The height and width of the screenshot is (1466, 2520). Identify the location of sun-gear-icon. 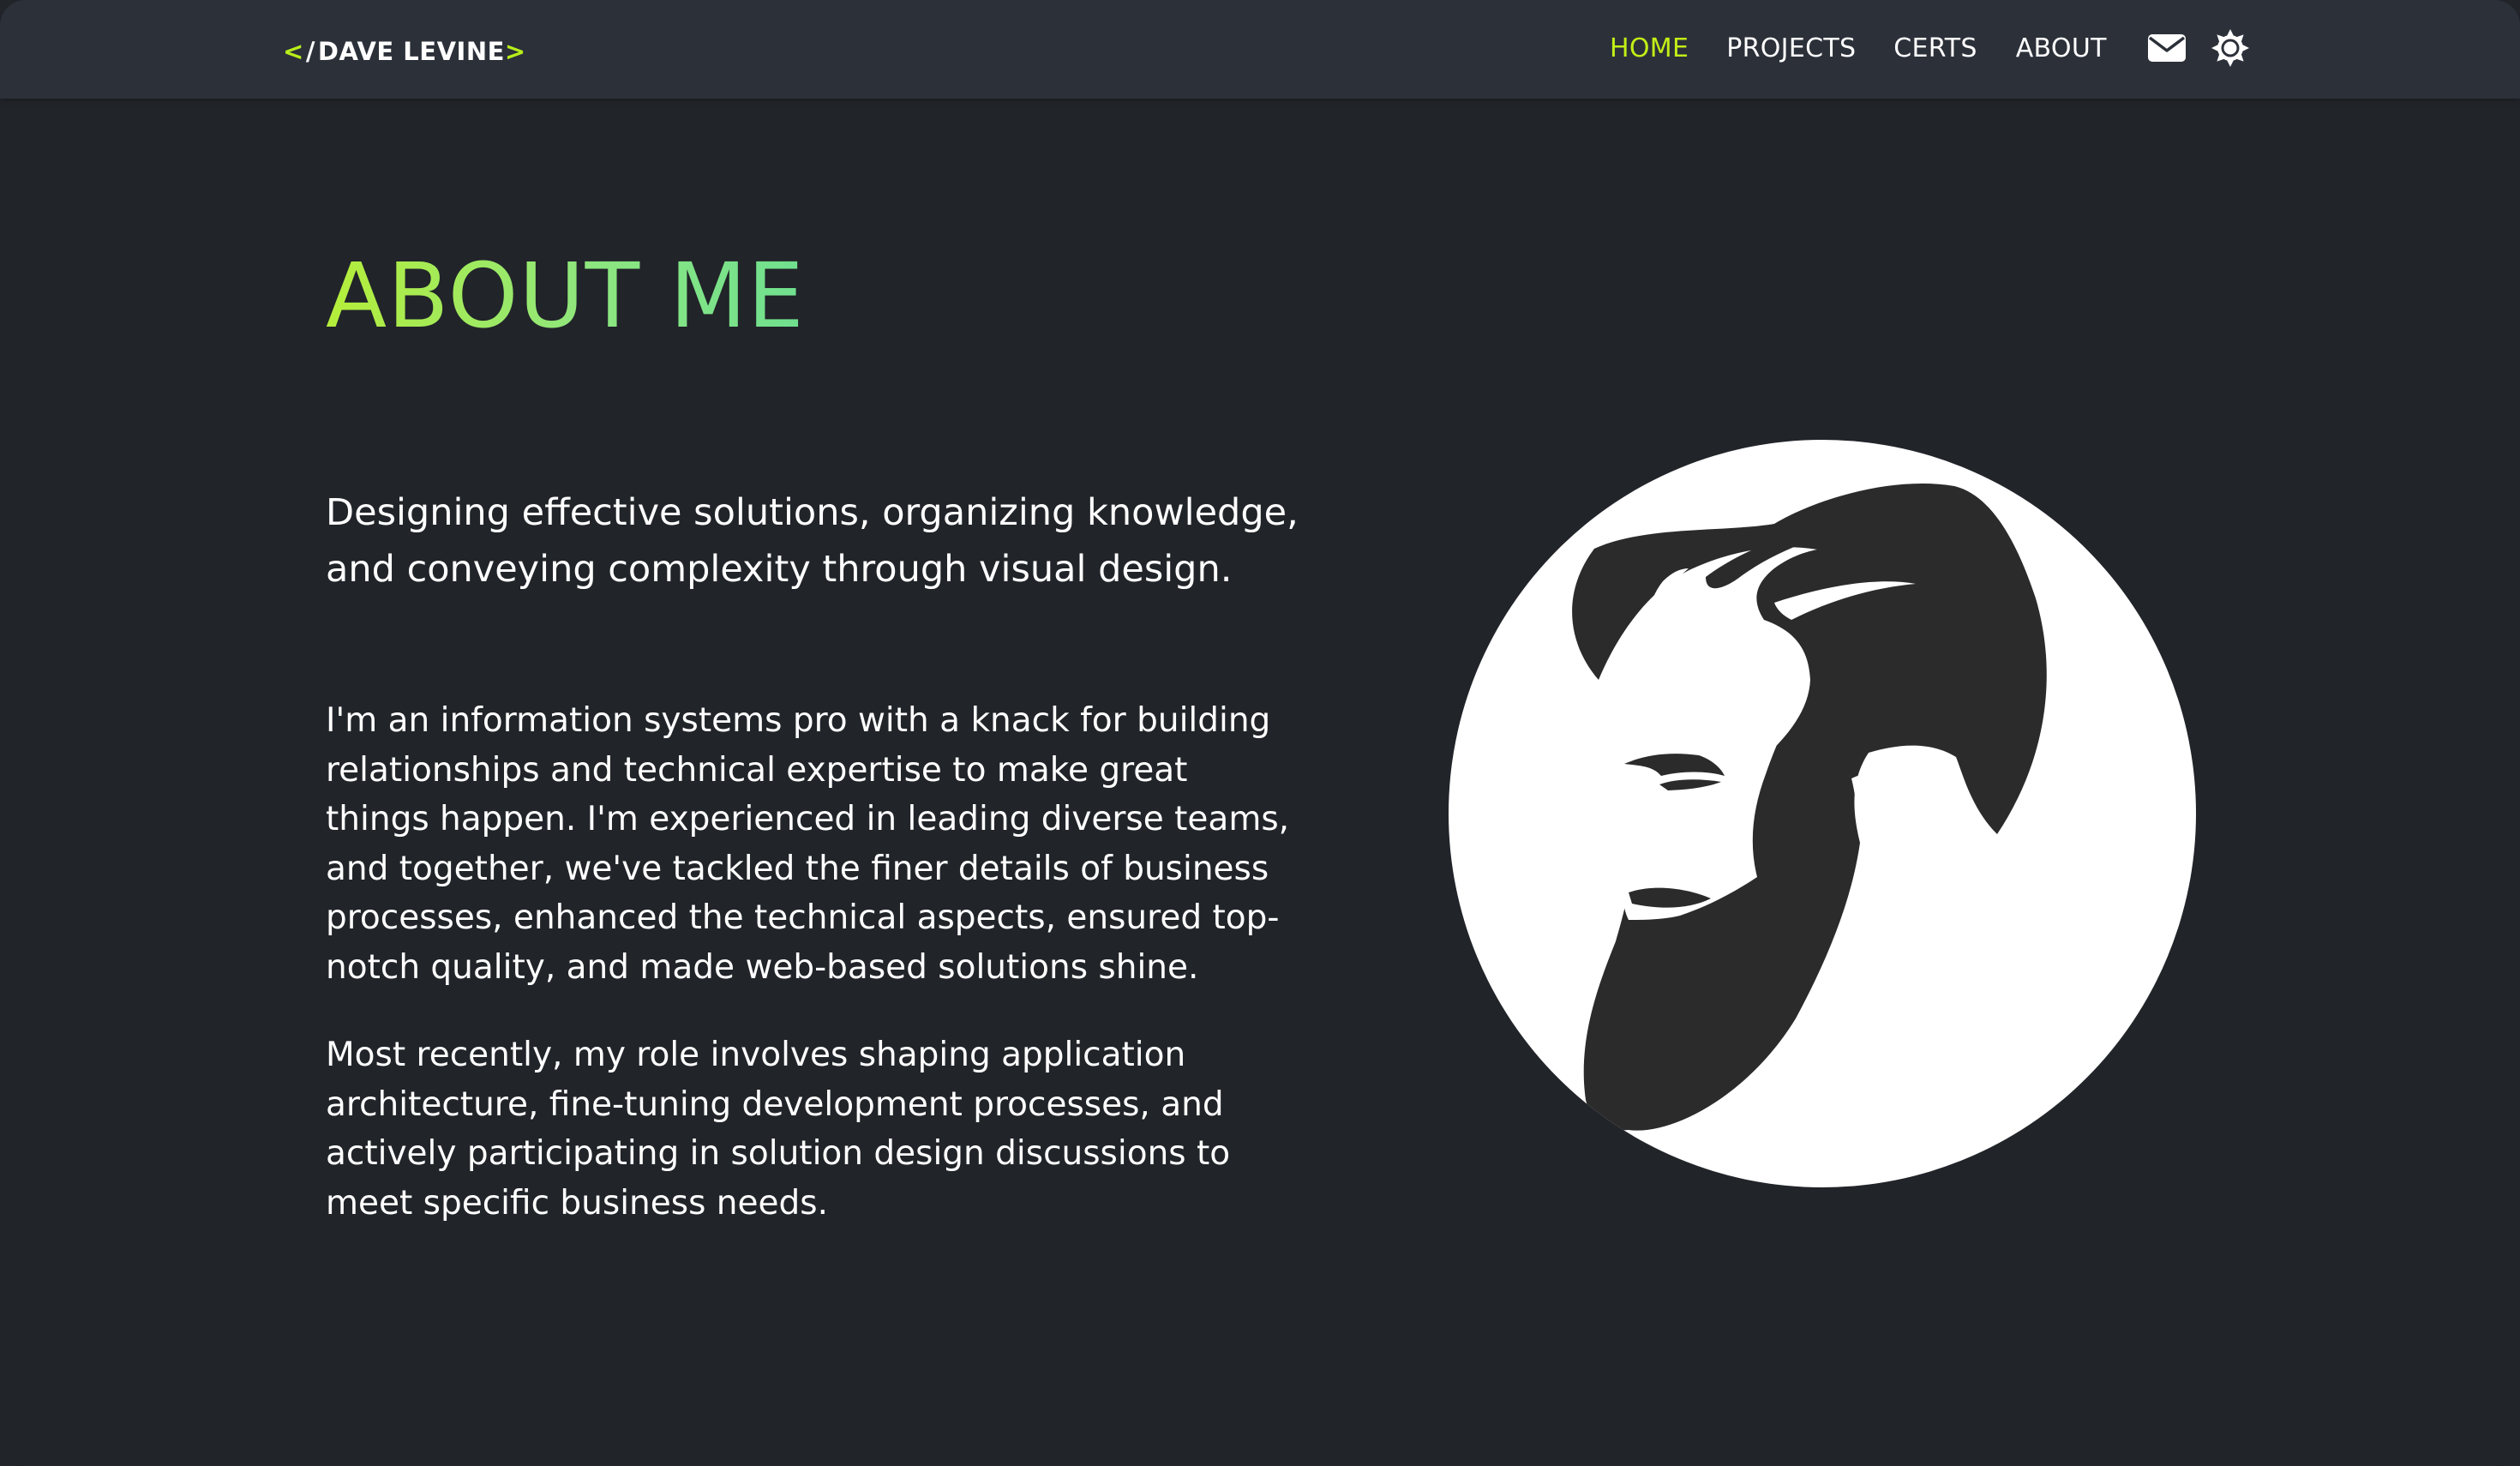
(2230, 48).